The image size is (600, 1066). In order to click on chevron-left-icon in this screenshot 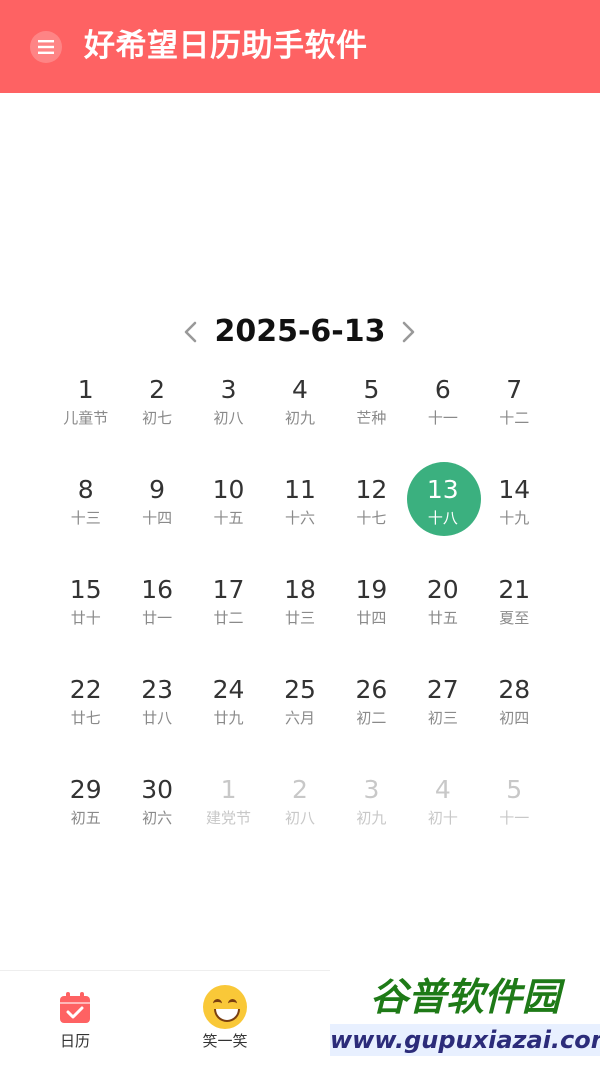, I will do `click(190, 332)`.